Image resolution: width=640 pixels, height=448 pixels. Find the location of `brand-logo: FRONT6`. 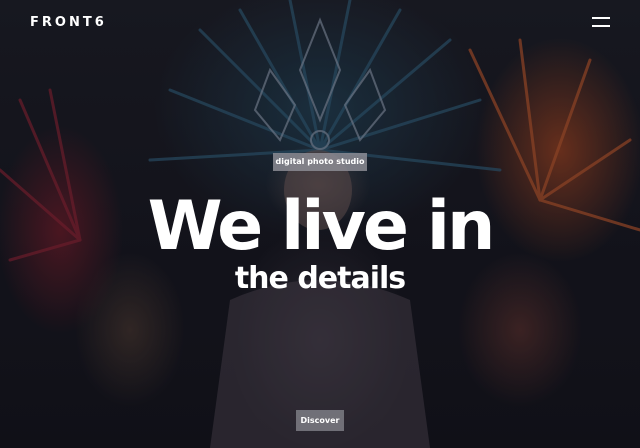

brand-logo: FRONT6 is located at coordinates (68, 22).